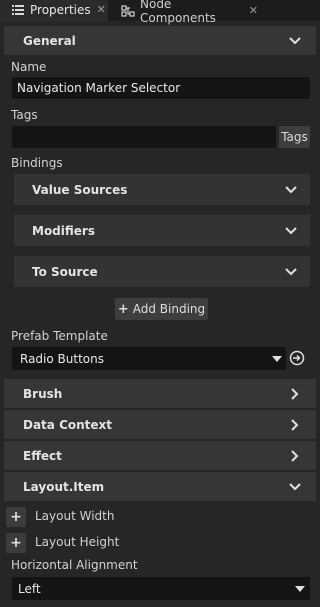 The width and height of the screenshot is (320, 607). I want to click on section-layout-item: Layout.Item, so click(160, 486).